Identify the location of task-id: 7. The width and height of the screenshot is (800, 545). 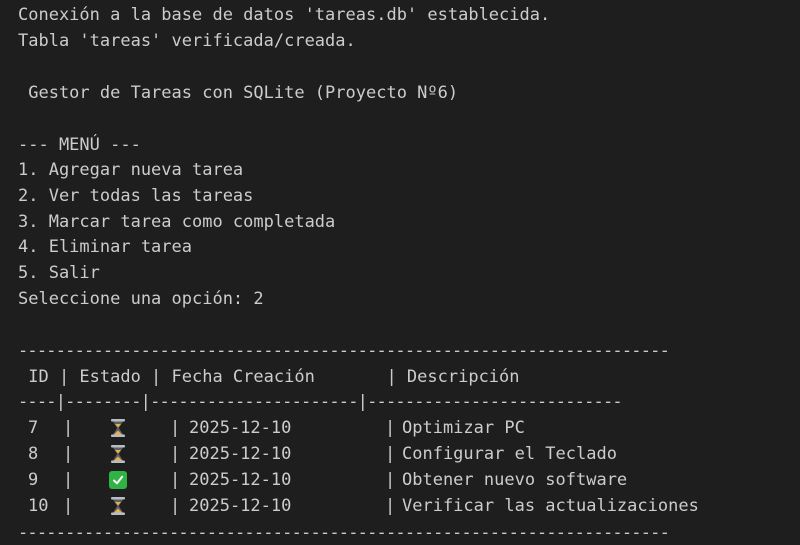
(33, 428).